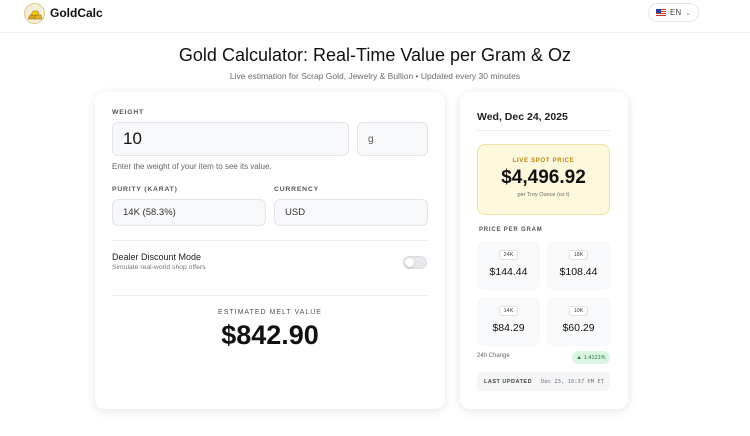  What do you see at coordinates (157, 257) in the screenshot?
I see `dealer-mode-title: Dealer Discount Mode` at bounding box center [157, 257].